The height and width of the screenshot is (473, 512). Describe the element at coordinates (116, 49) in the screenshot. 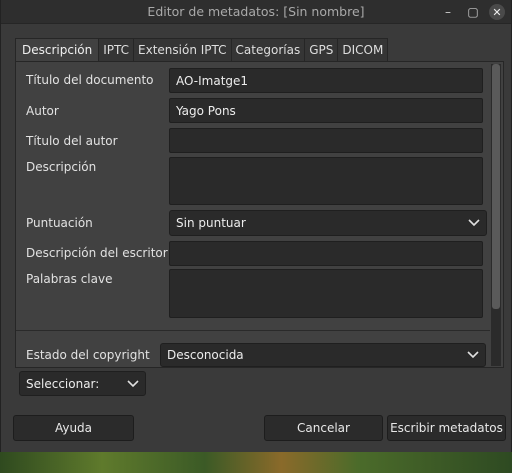

I see `tab-iptc: IPTC` at that location.